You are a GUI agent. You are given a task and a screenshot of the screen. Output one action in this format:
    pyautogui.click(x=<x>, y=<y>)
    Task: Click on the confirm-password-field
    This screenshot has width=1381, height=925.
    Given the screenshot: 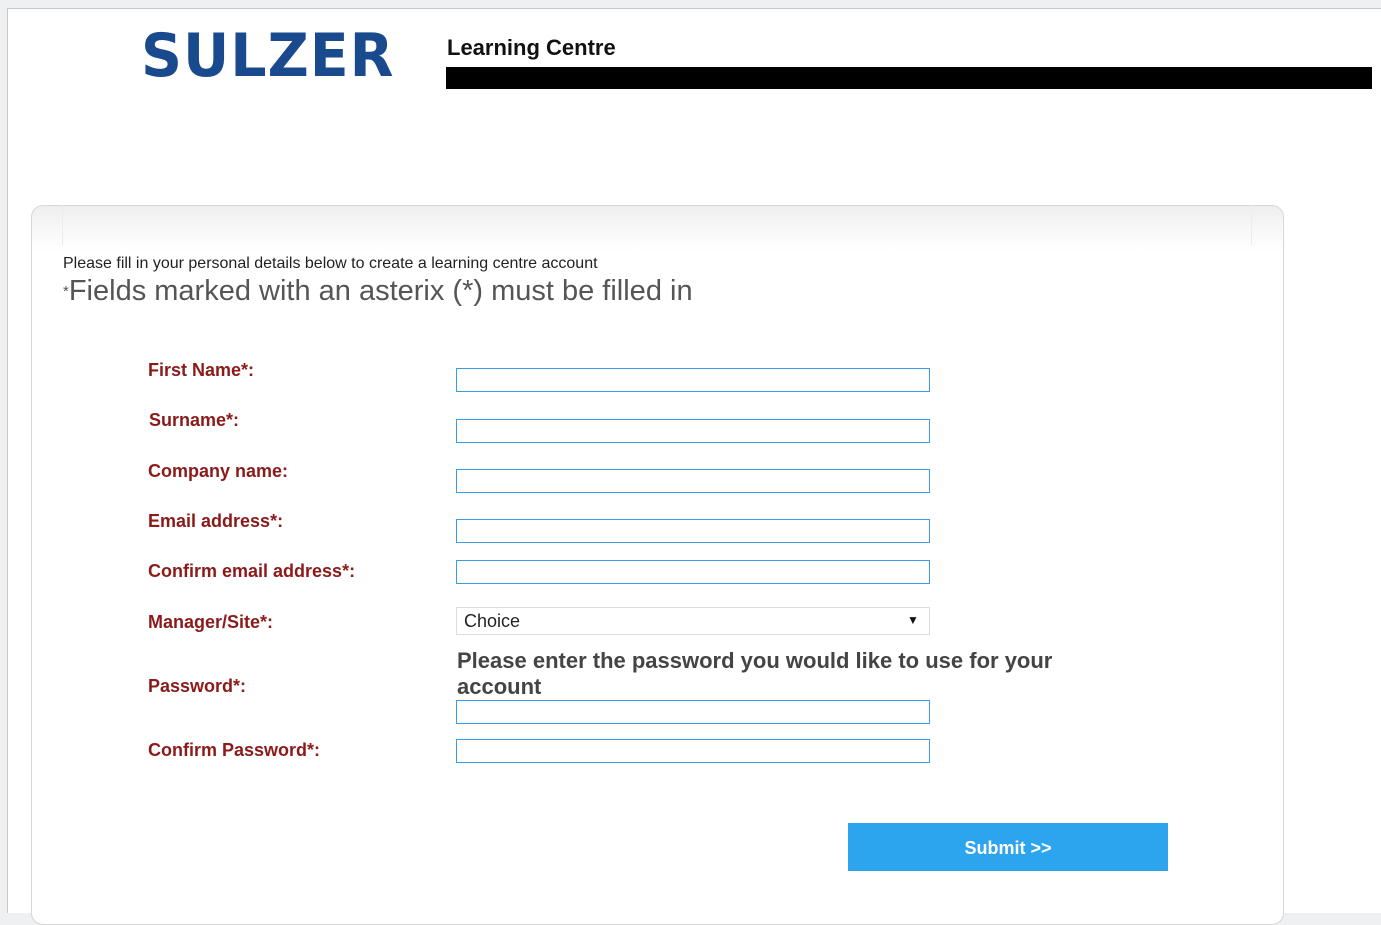 What is the action you would take?
    pyautogui.click(x=693, y=751)
    